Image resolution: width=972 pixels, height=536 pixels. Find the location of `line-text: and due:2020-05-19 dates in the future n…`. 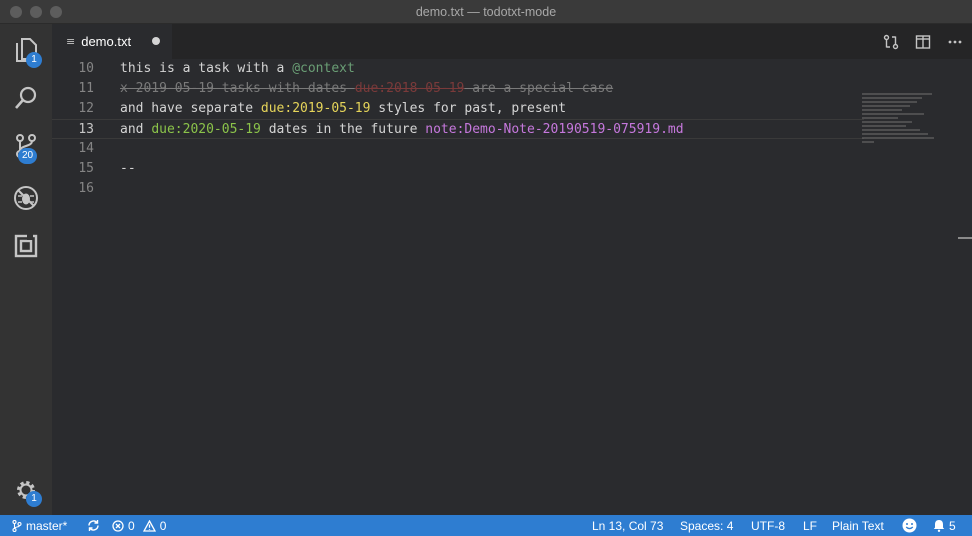

line-text: and due:2020-05-19 dates in the future n… is located at coordinates (402, 130).